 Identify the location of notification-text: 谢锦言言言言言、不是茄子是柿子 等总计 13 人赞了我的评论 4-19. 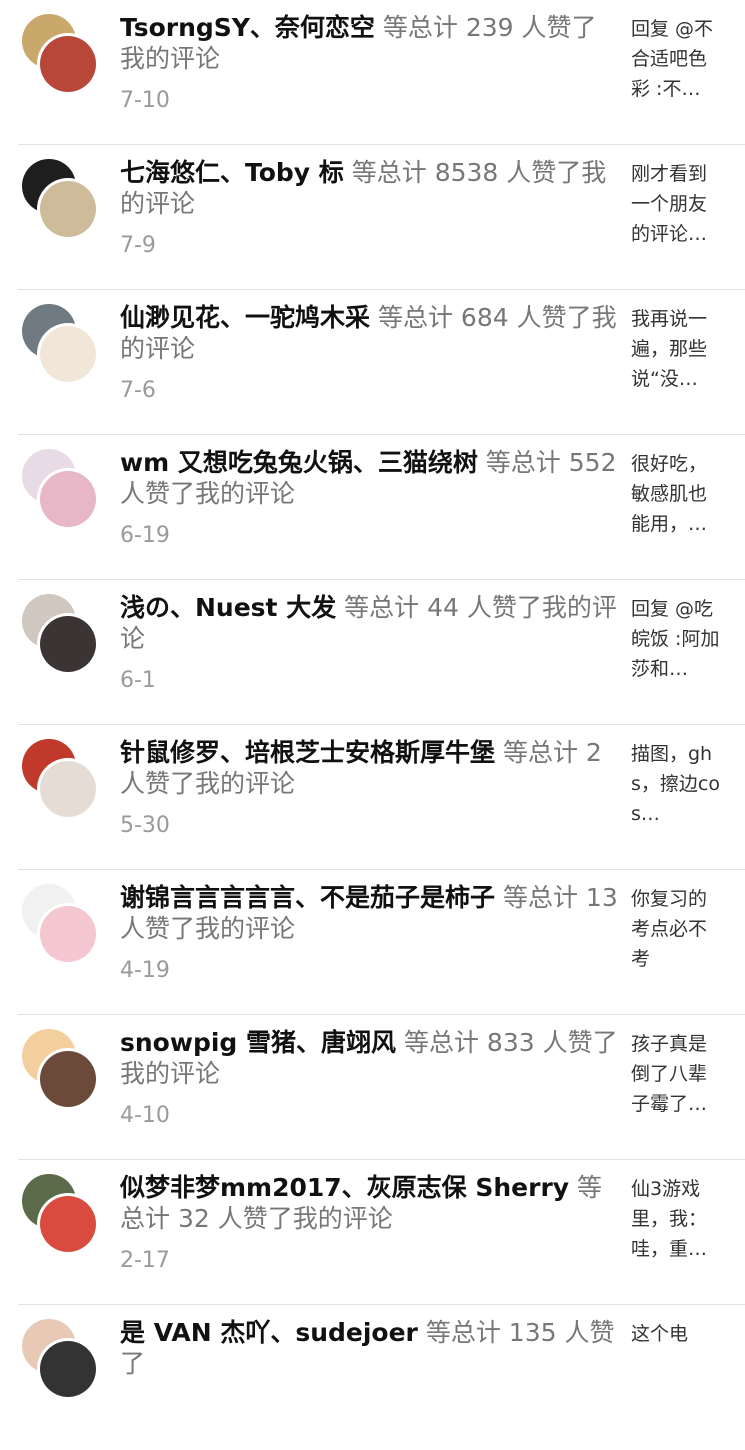
(369, 933).